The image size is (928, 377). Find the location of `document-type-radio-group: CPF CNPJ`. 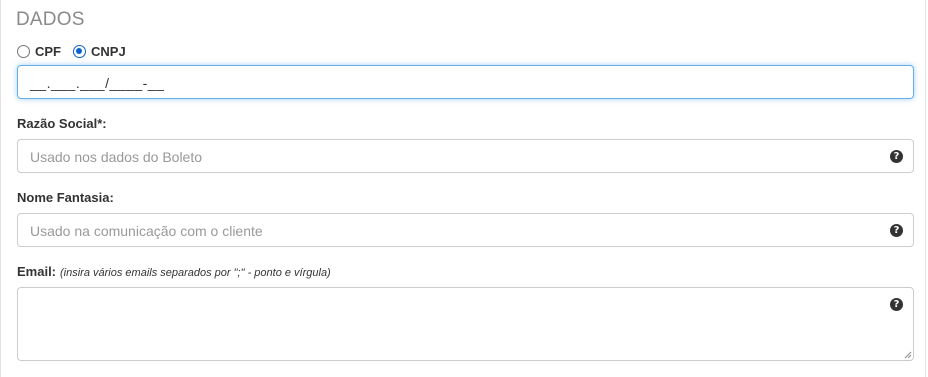

document-type-radio-group: CPF CNPJ is located at coordinates (77, 51).